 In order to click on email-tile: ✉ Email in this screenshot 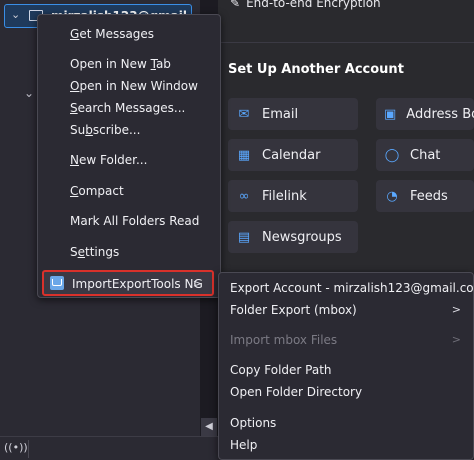, I will do `click(293, 114)`.